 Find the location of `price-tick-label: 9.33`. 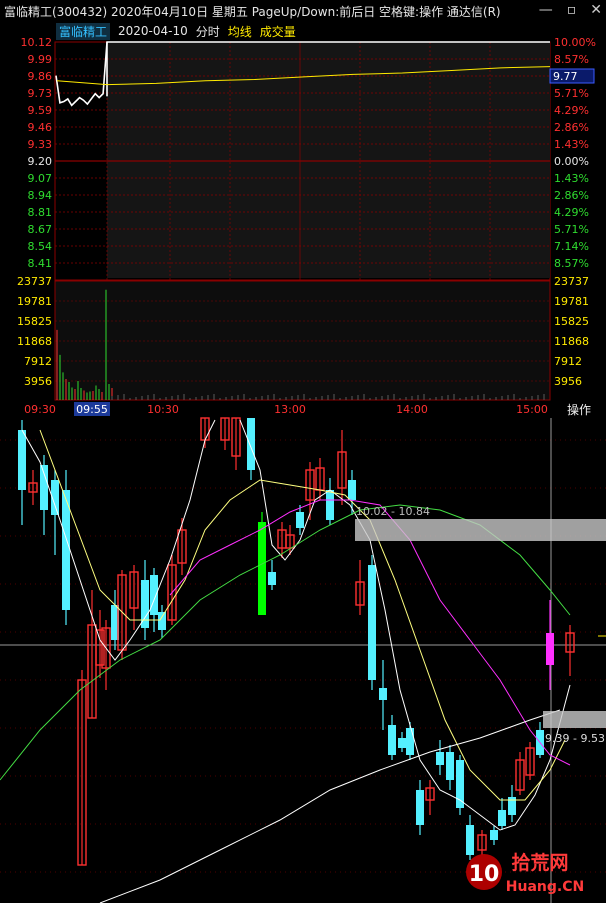

price-tick-label: 9.33 is located at coordinates (40, 144).